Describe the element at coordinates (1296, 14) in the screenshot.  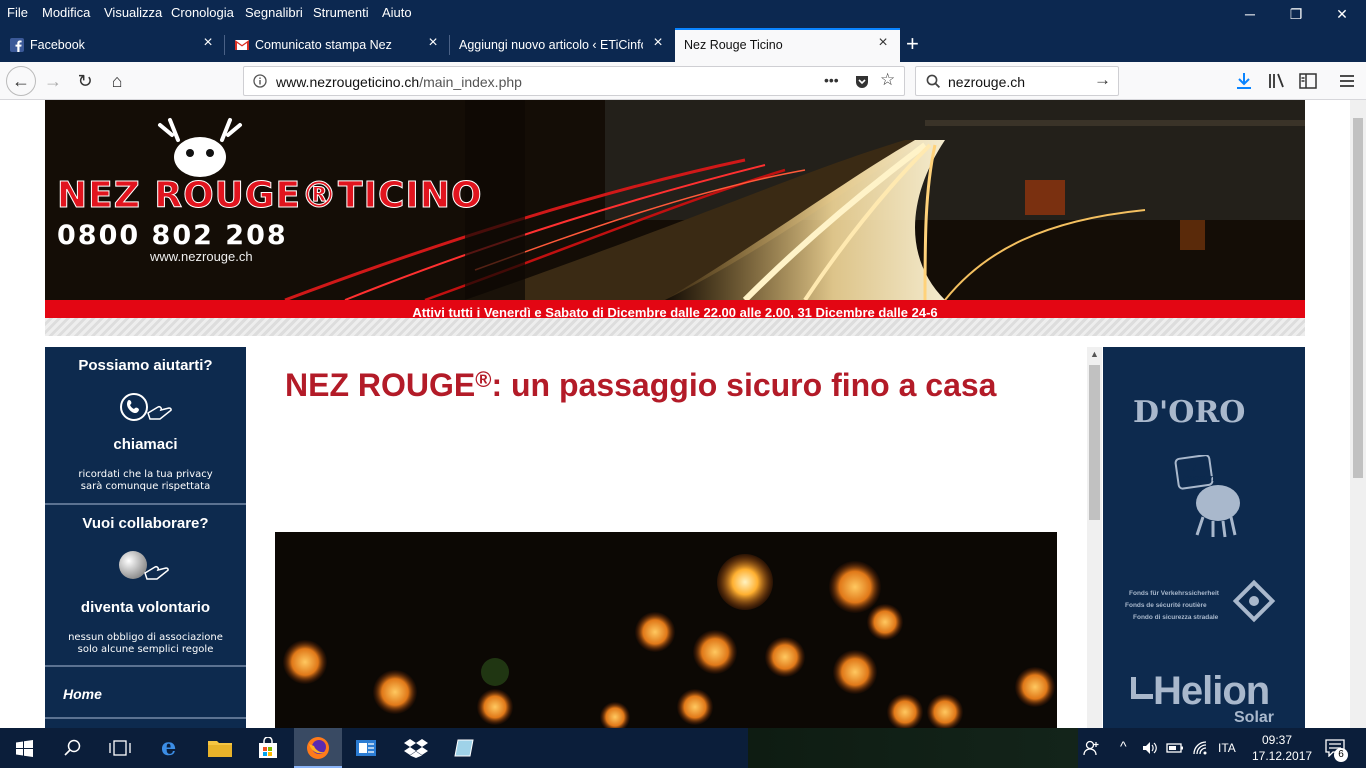
I see `maximize-button: ❐` at that location.